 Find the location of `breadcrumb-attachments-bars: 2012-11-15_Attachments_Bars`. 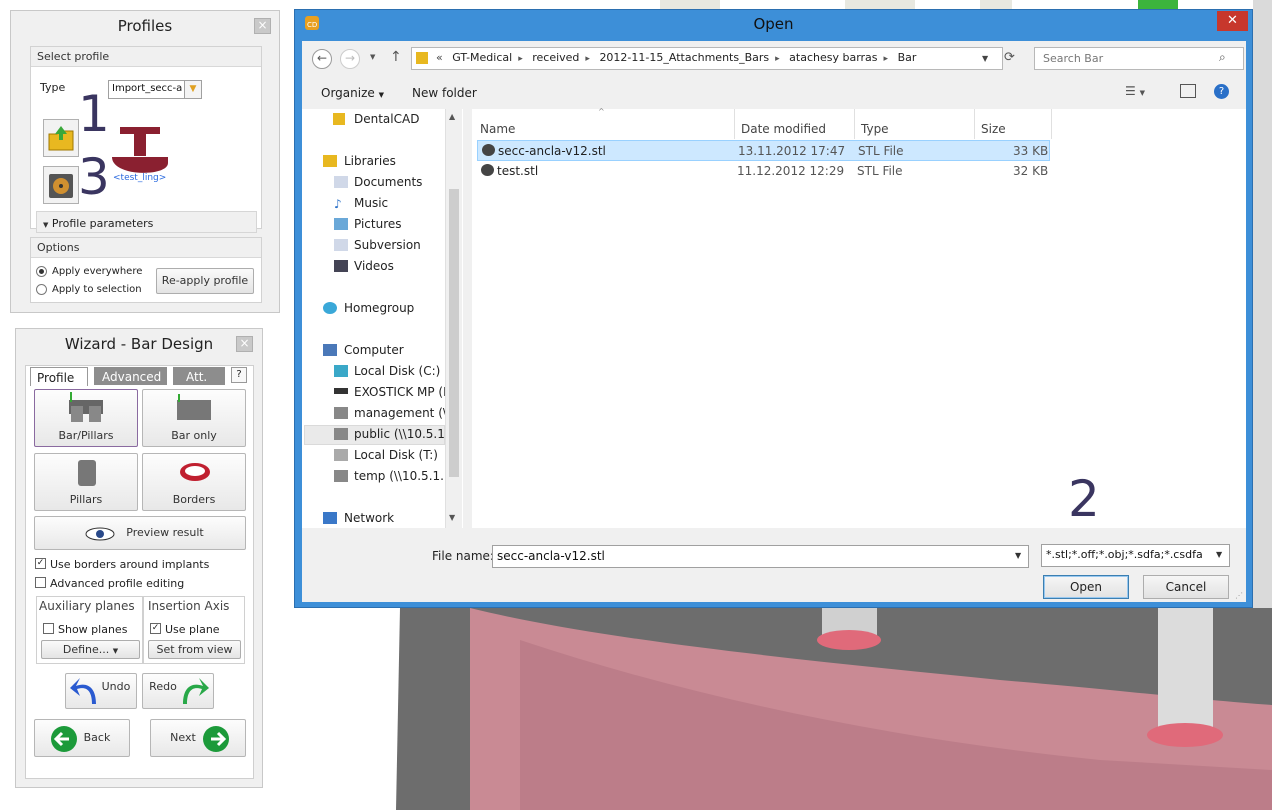

breadcrumb-attachments-bars: 2012-11-15_Attachments_Bars is located at coordinates (684, 57).